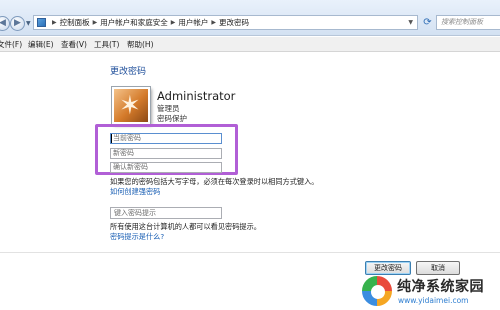 The width and height of the screenshot is (500, 310). I want to click on menu-bar: 文件(F) 编辑(E) 查看(V) 工具(T) 帮助(H), so click(250, 44).